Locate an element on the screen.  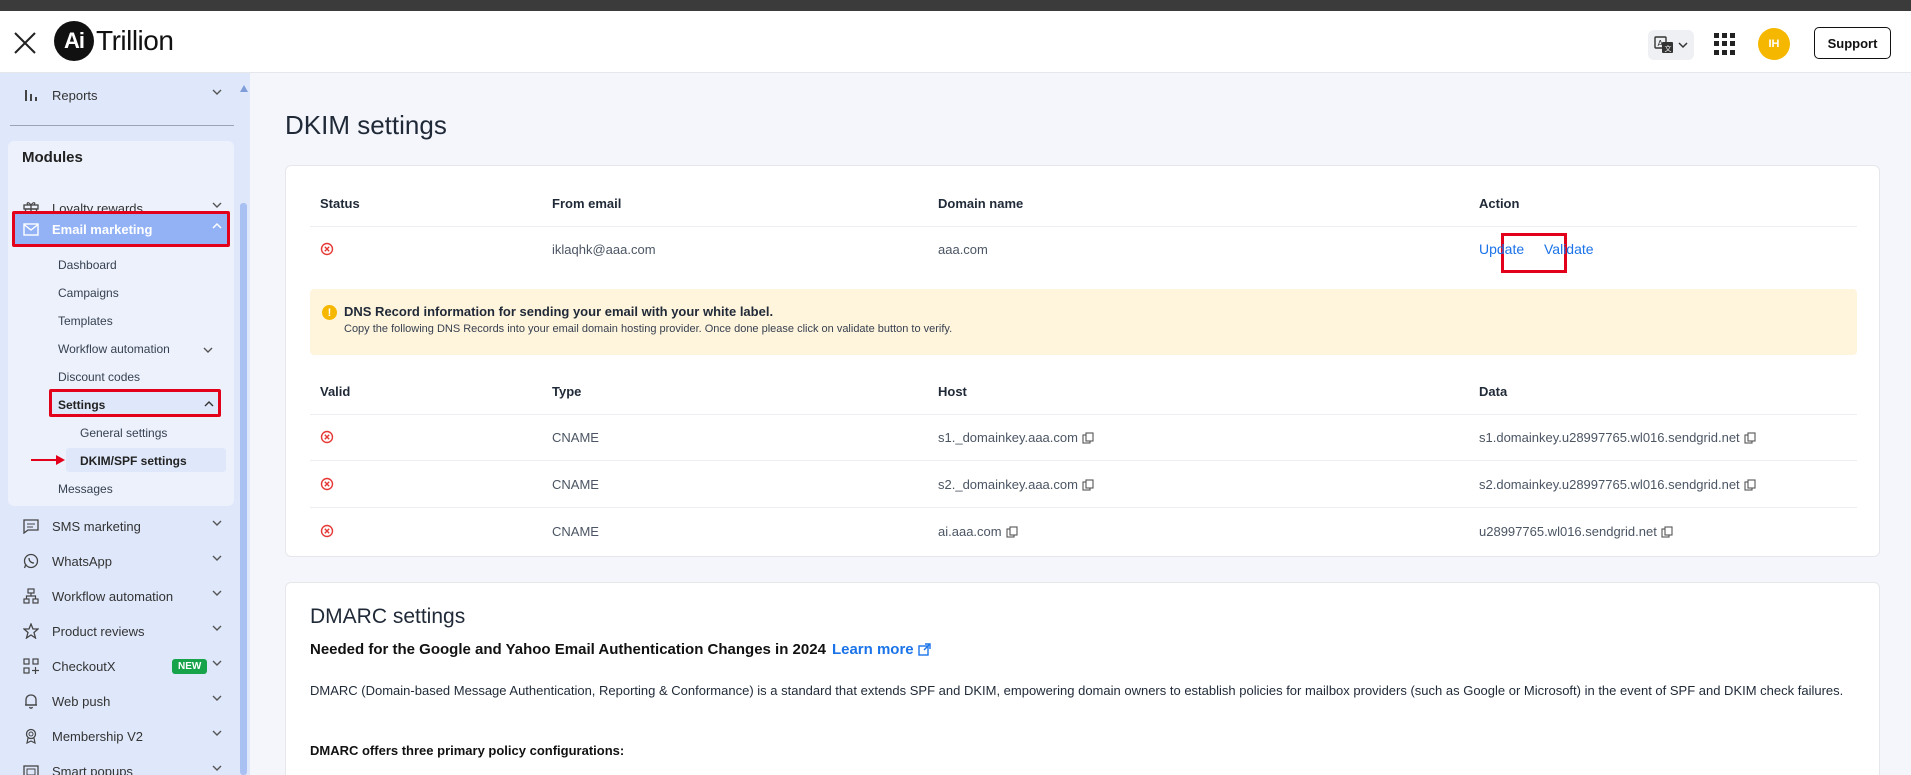
page-title: DKIM settings is located at coordinates (366, 125).